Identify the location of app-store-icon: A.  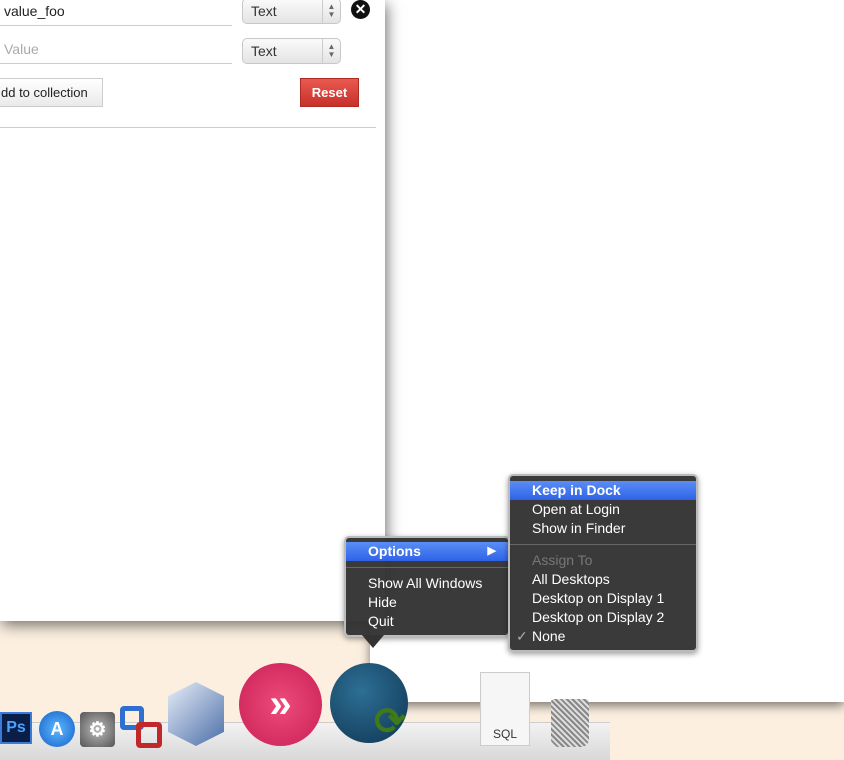
(57, 729).